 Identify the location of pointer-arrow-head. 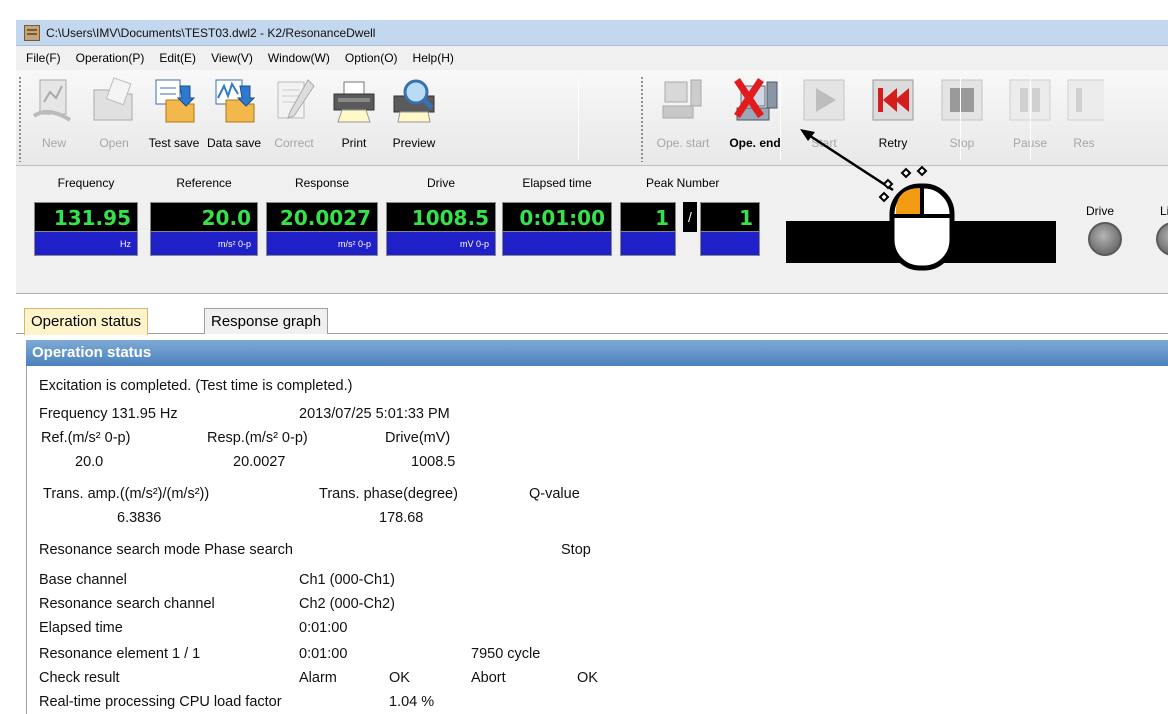
(807, 135).